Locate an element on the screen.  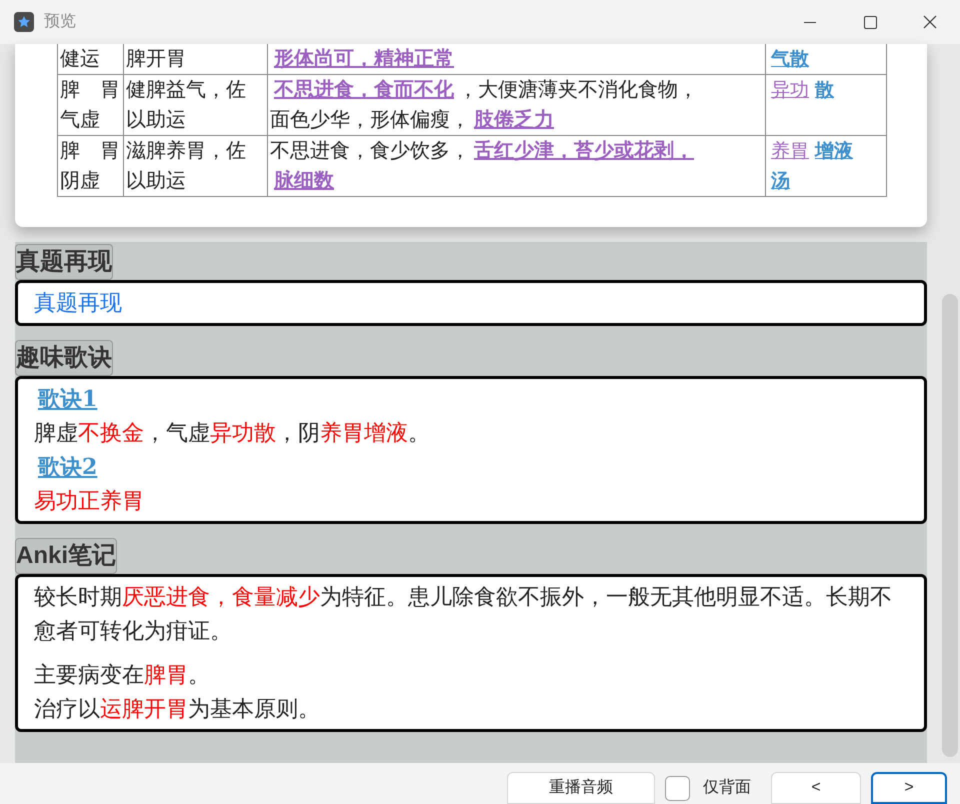
section-title: Anki笔记 is located at coordinates (66, 556).